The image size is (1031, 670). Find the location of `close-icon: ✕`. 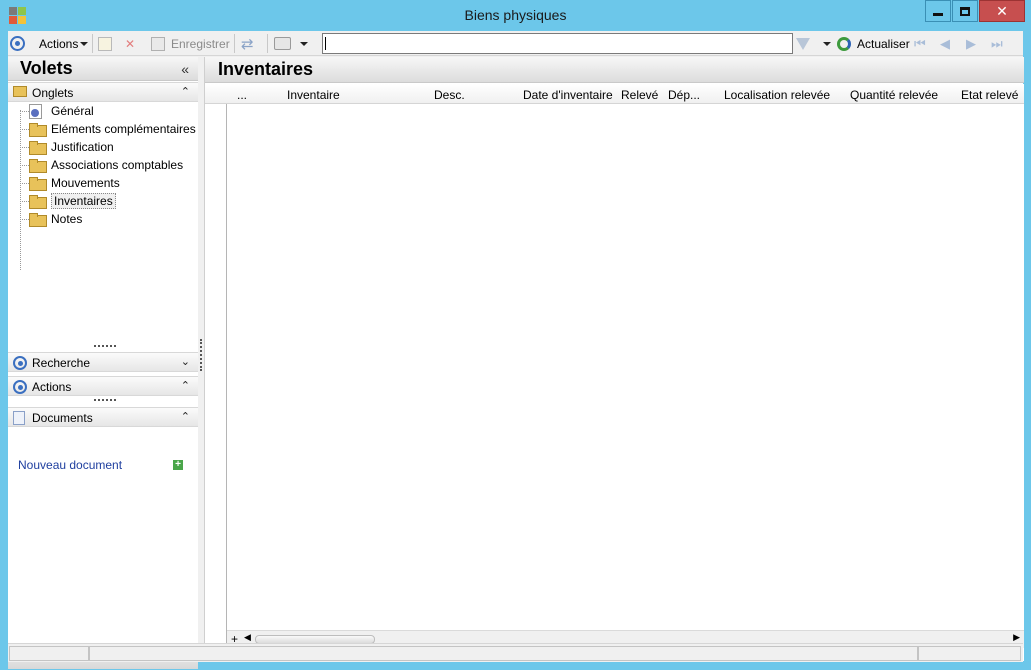

close-icon: ✕ is located at coordinates (1002, 10).